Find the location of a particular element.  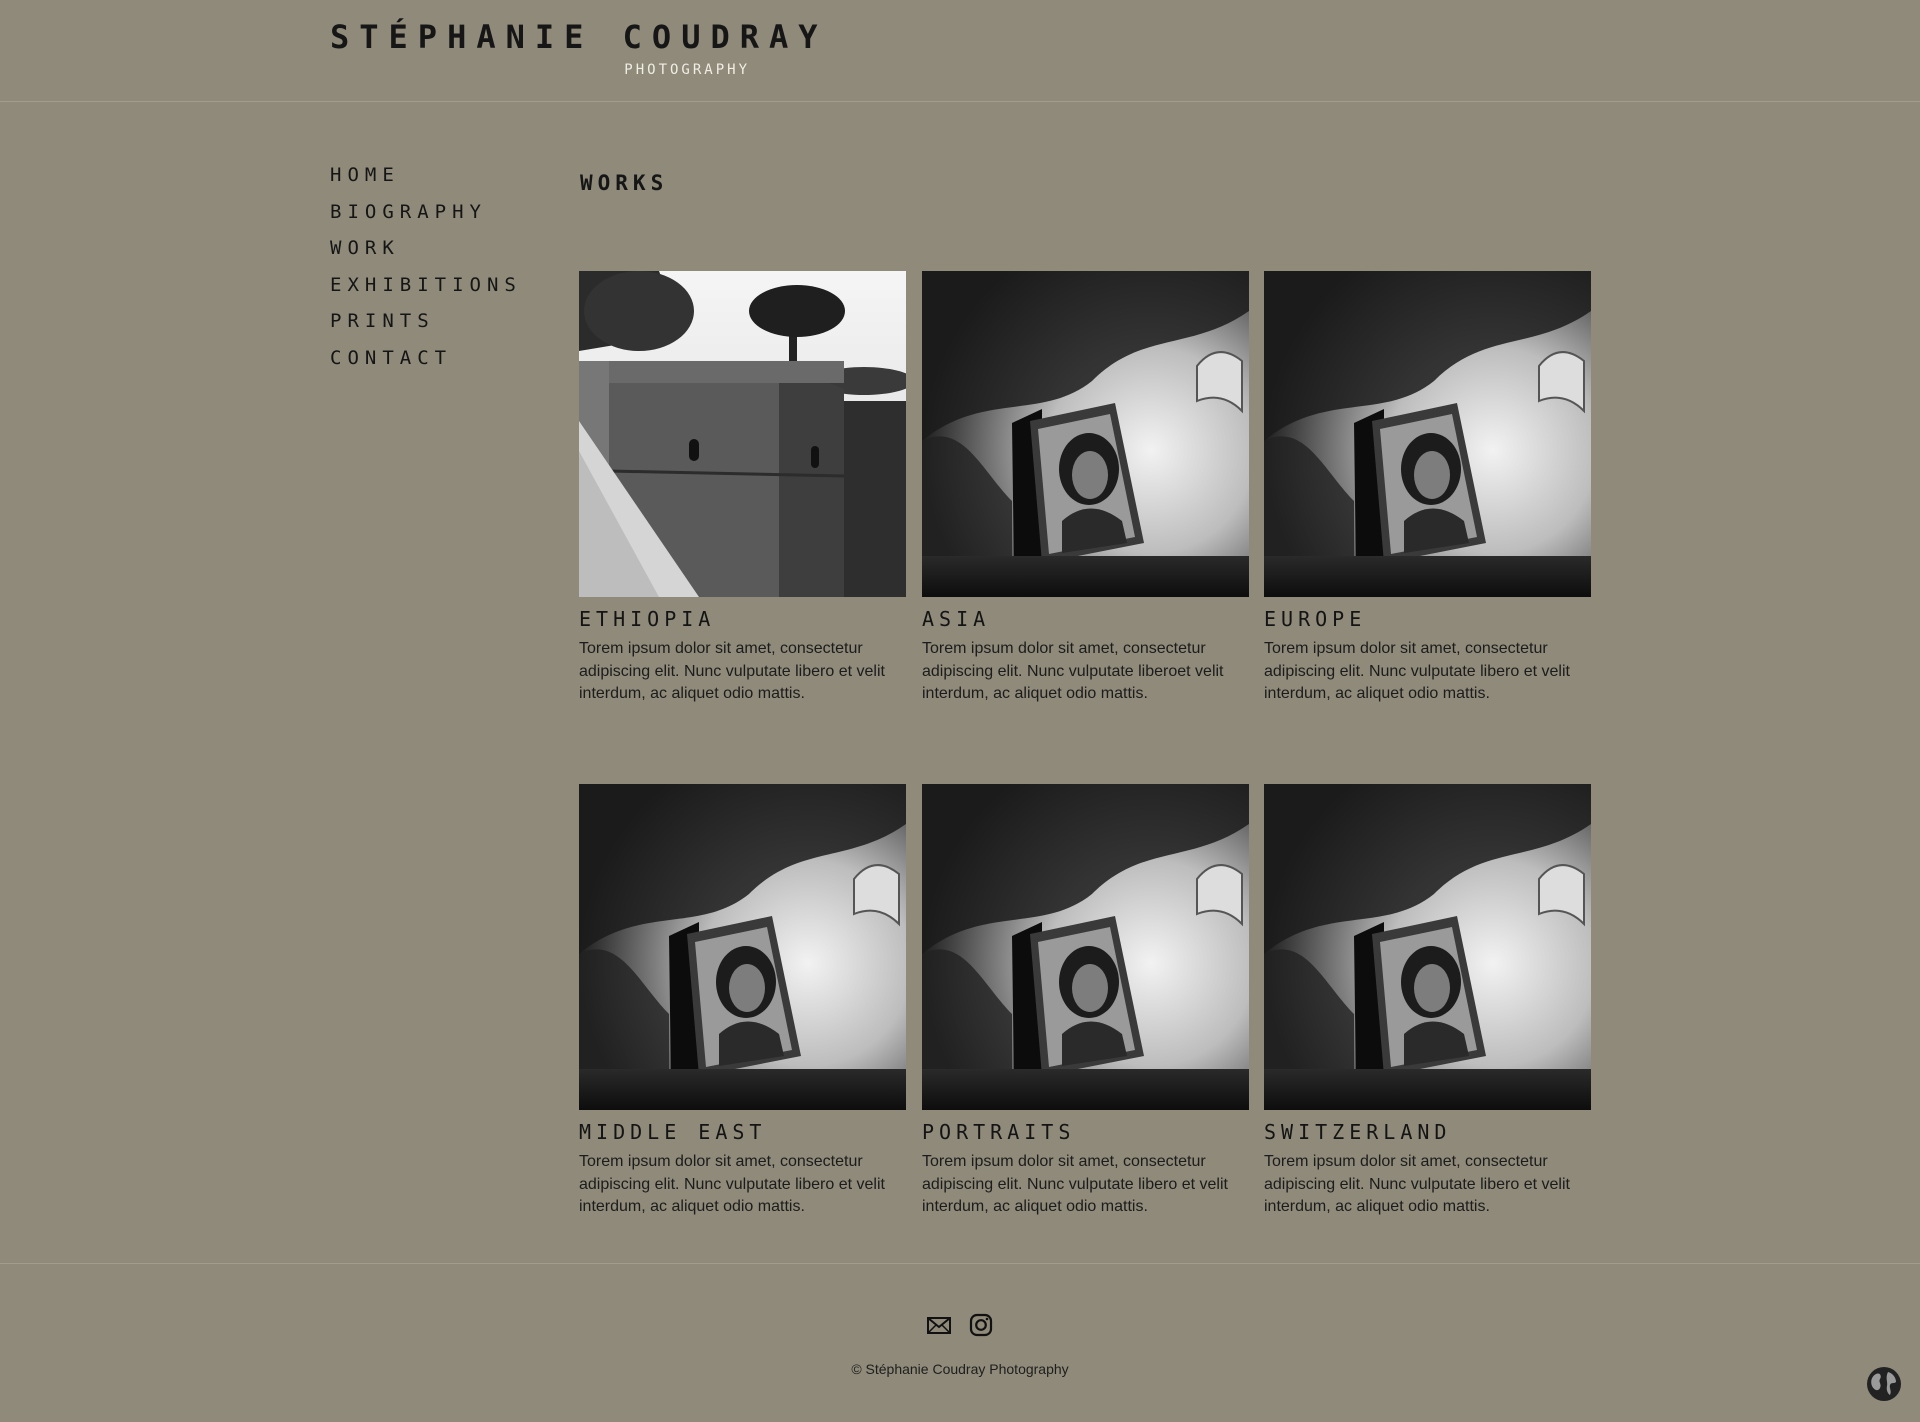

instagram-icon is located at coordinates (981, 1325).